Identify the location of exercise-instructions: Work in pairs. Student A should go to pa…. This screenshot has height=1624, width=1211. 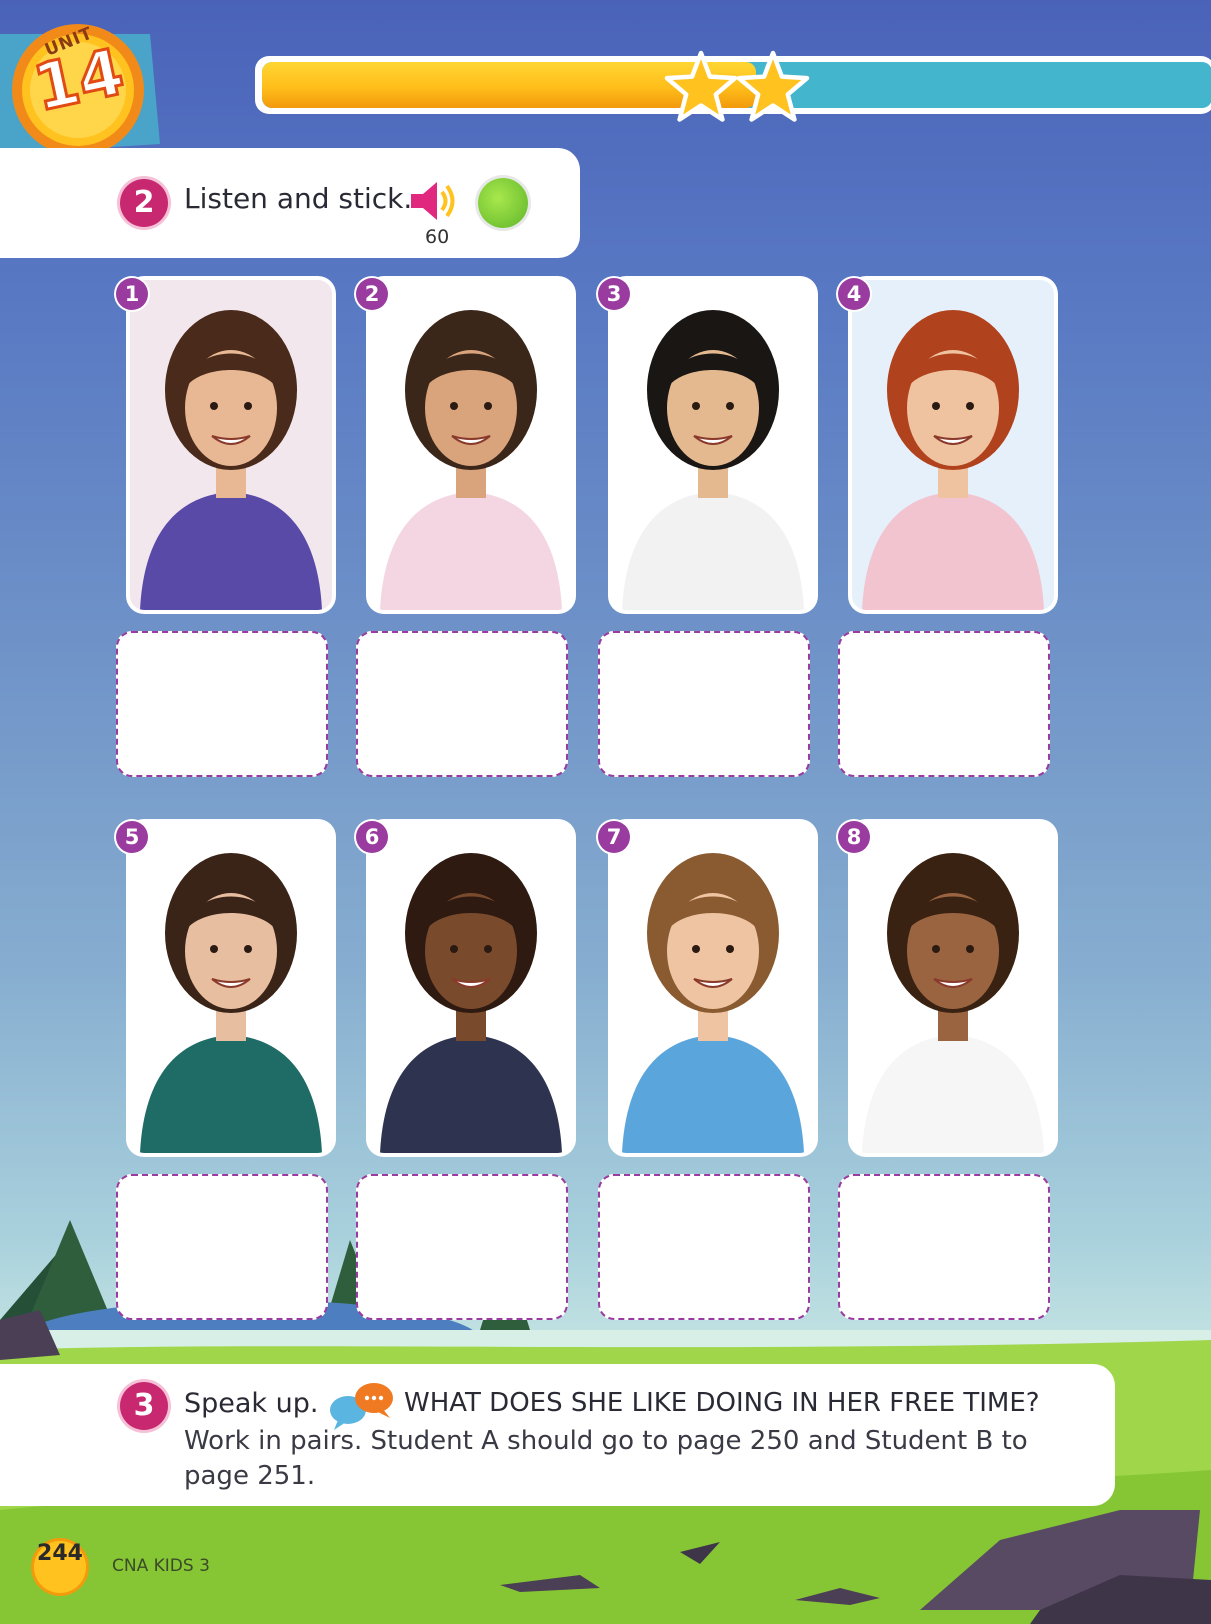
(606, 1458).